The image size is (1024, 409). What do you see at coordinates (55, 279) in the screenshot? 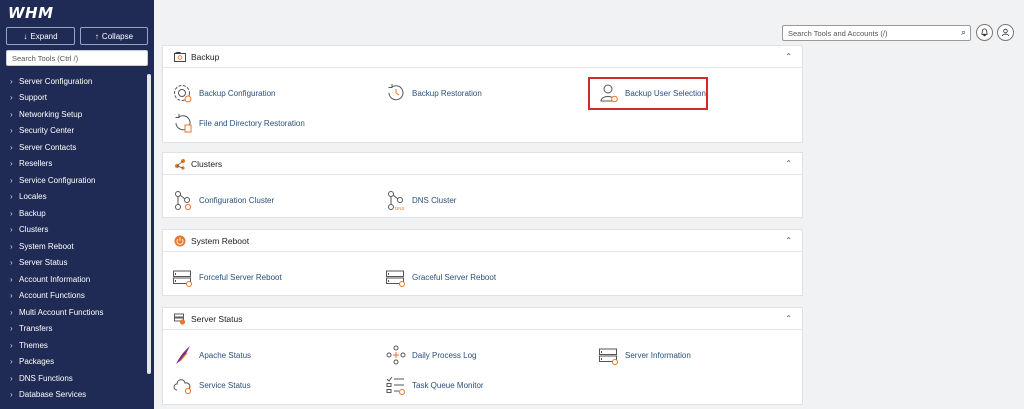
I see `sidebar-item-label: Account Information` at bounding box center [55, 279].